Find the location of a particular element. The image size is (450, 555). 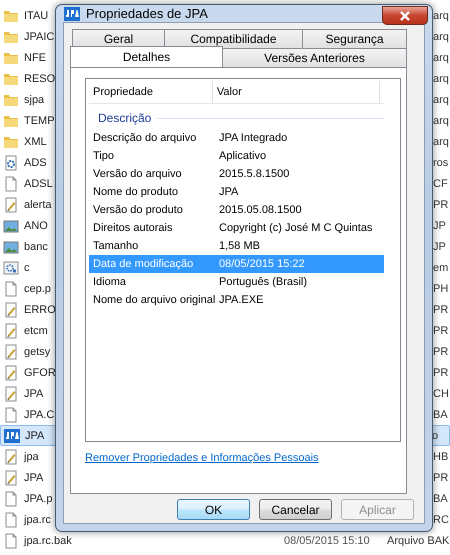

file-type: PH is located at coordinates (441, 288).